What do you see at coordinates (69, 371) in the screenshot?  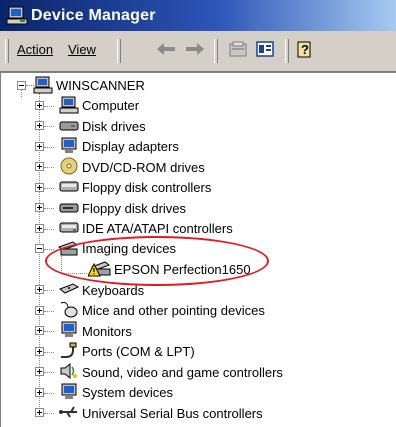 I see `sound-icon` at bounding box center [69, 371].